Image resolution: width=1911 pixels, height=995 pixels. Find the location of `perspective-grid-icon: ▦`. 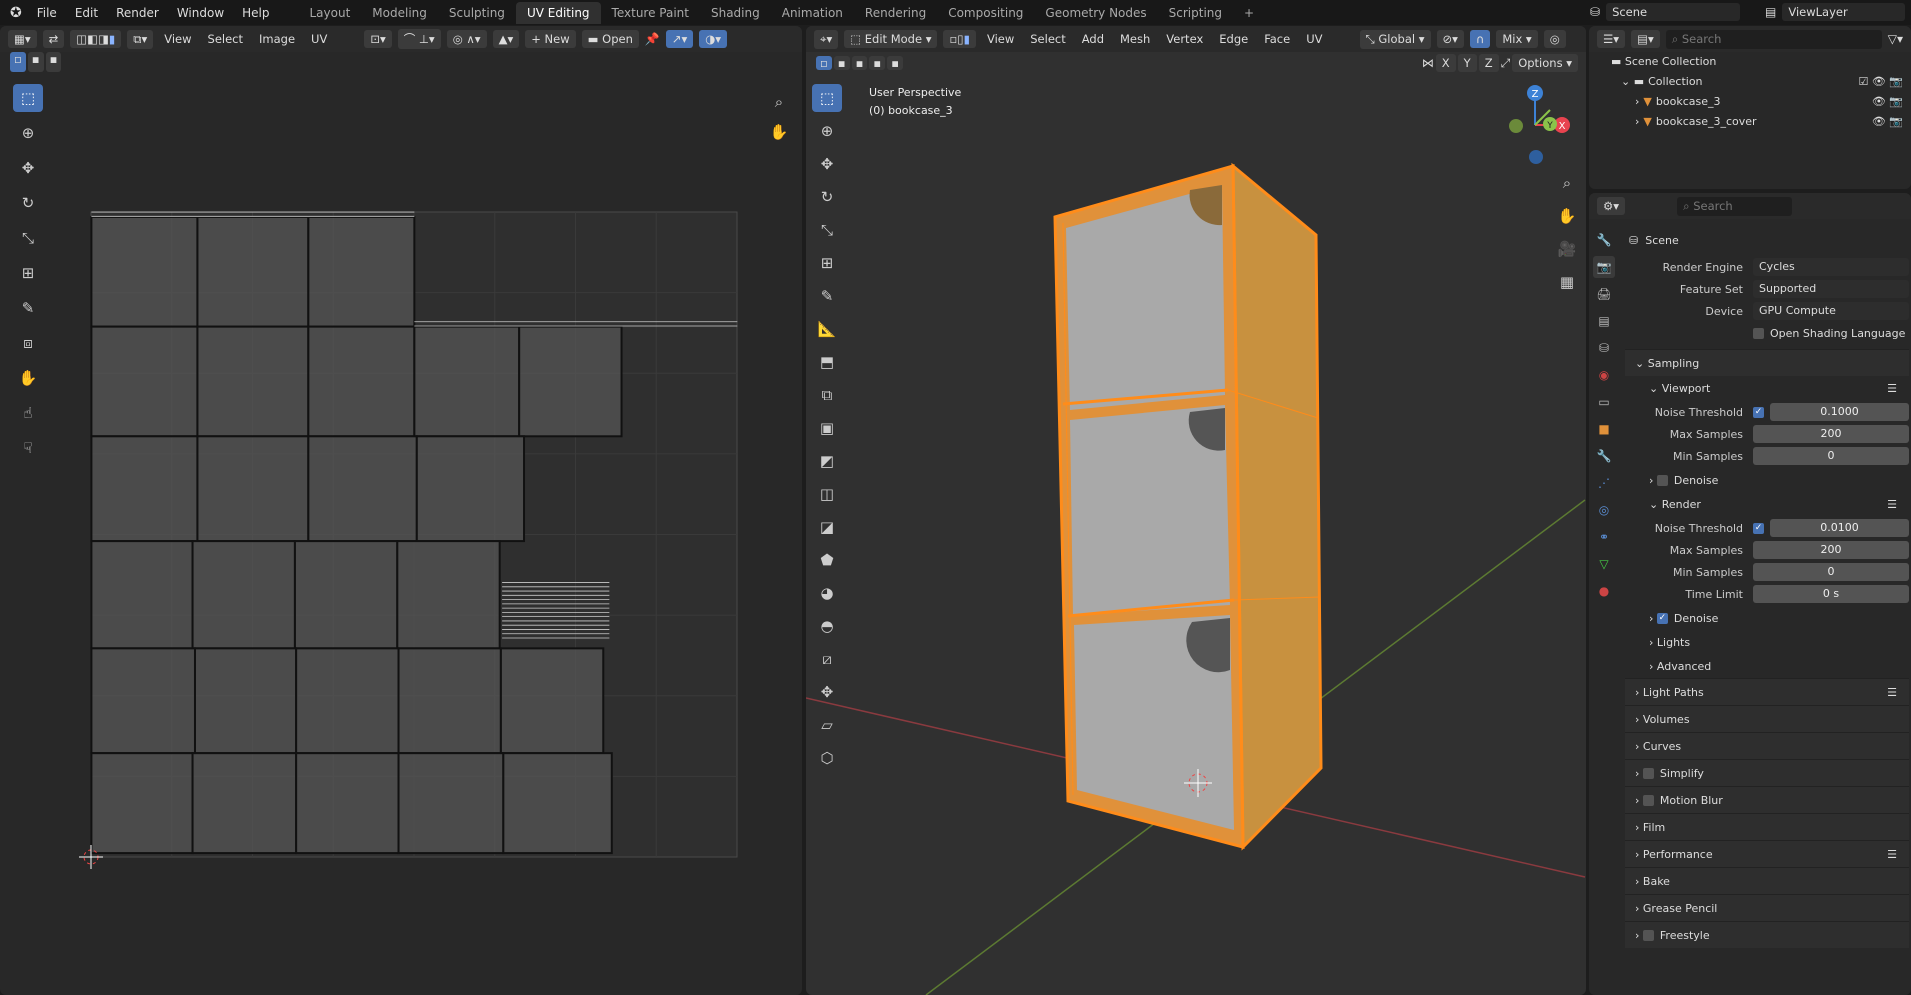

perspective-grid-icon: ▦ is located at coordinates (1567, 282).